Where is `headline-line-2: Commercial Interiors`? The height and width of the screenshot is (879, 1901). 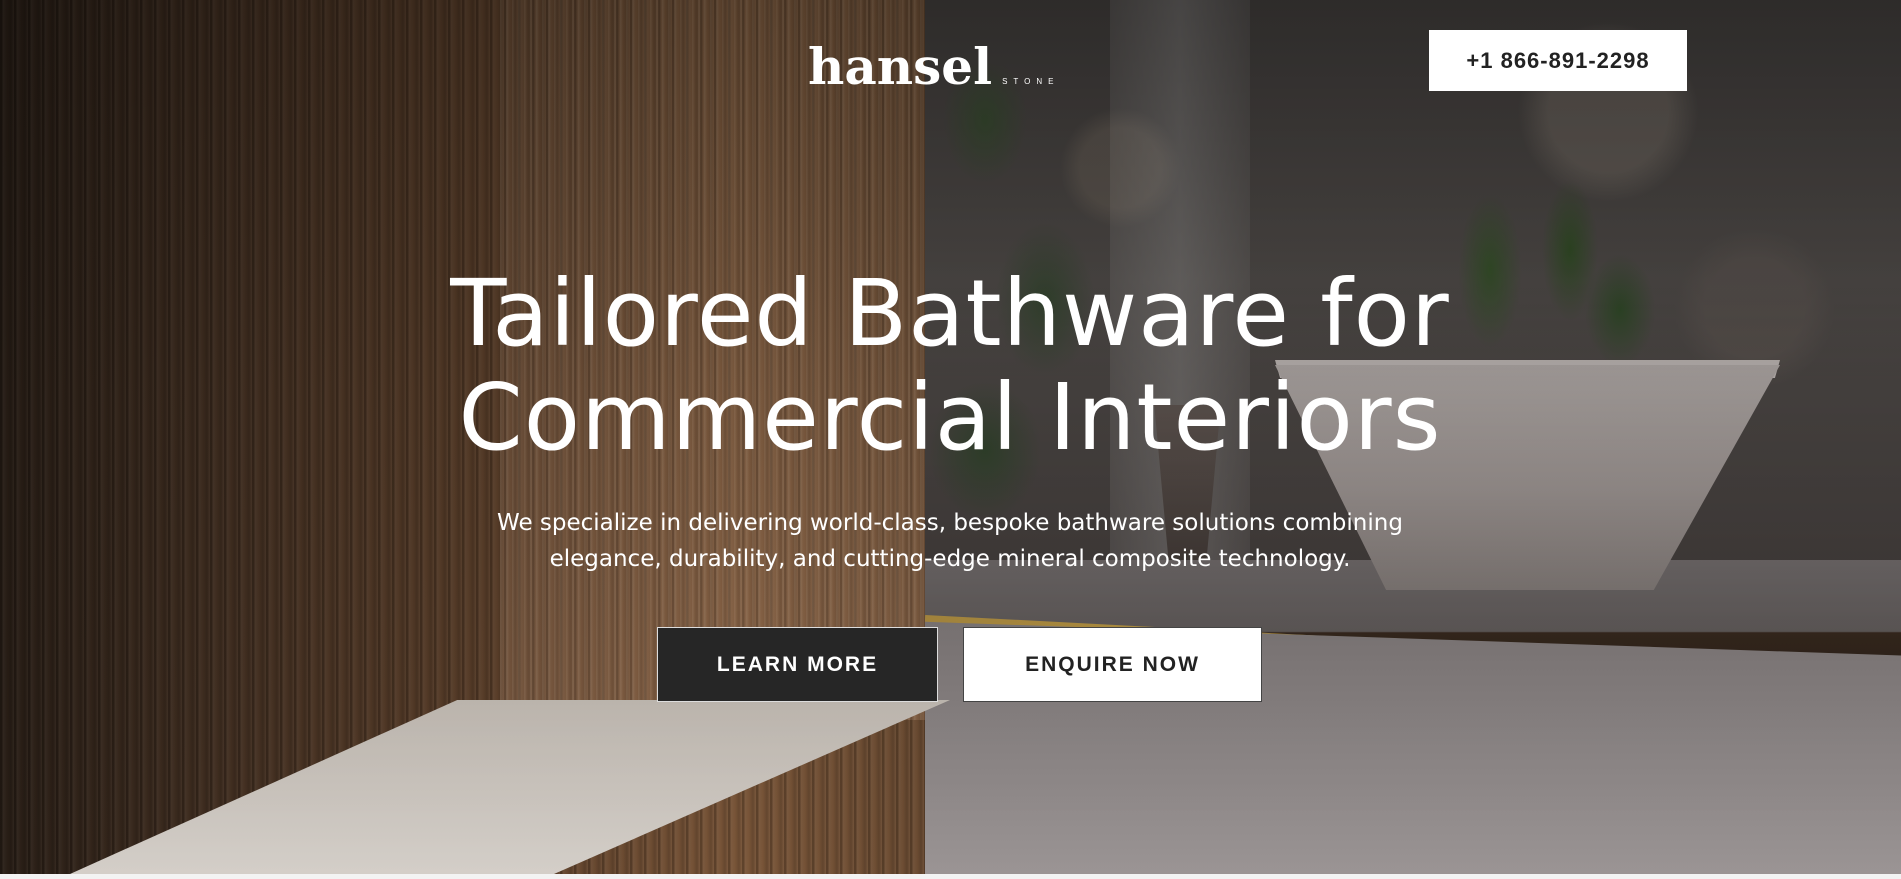
headline-line-2: Commercial Interiors is located at coordinates (950, 417).